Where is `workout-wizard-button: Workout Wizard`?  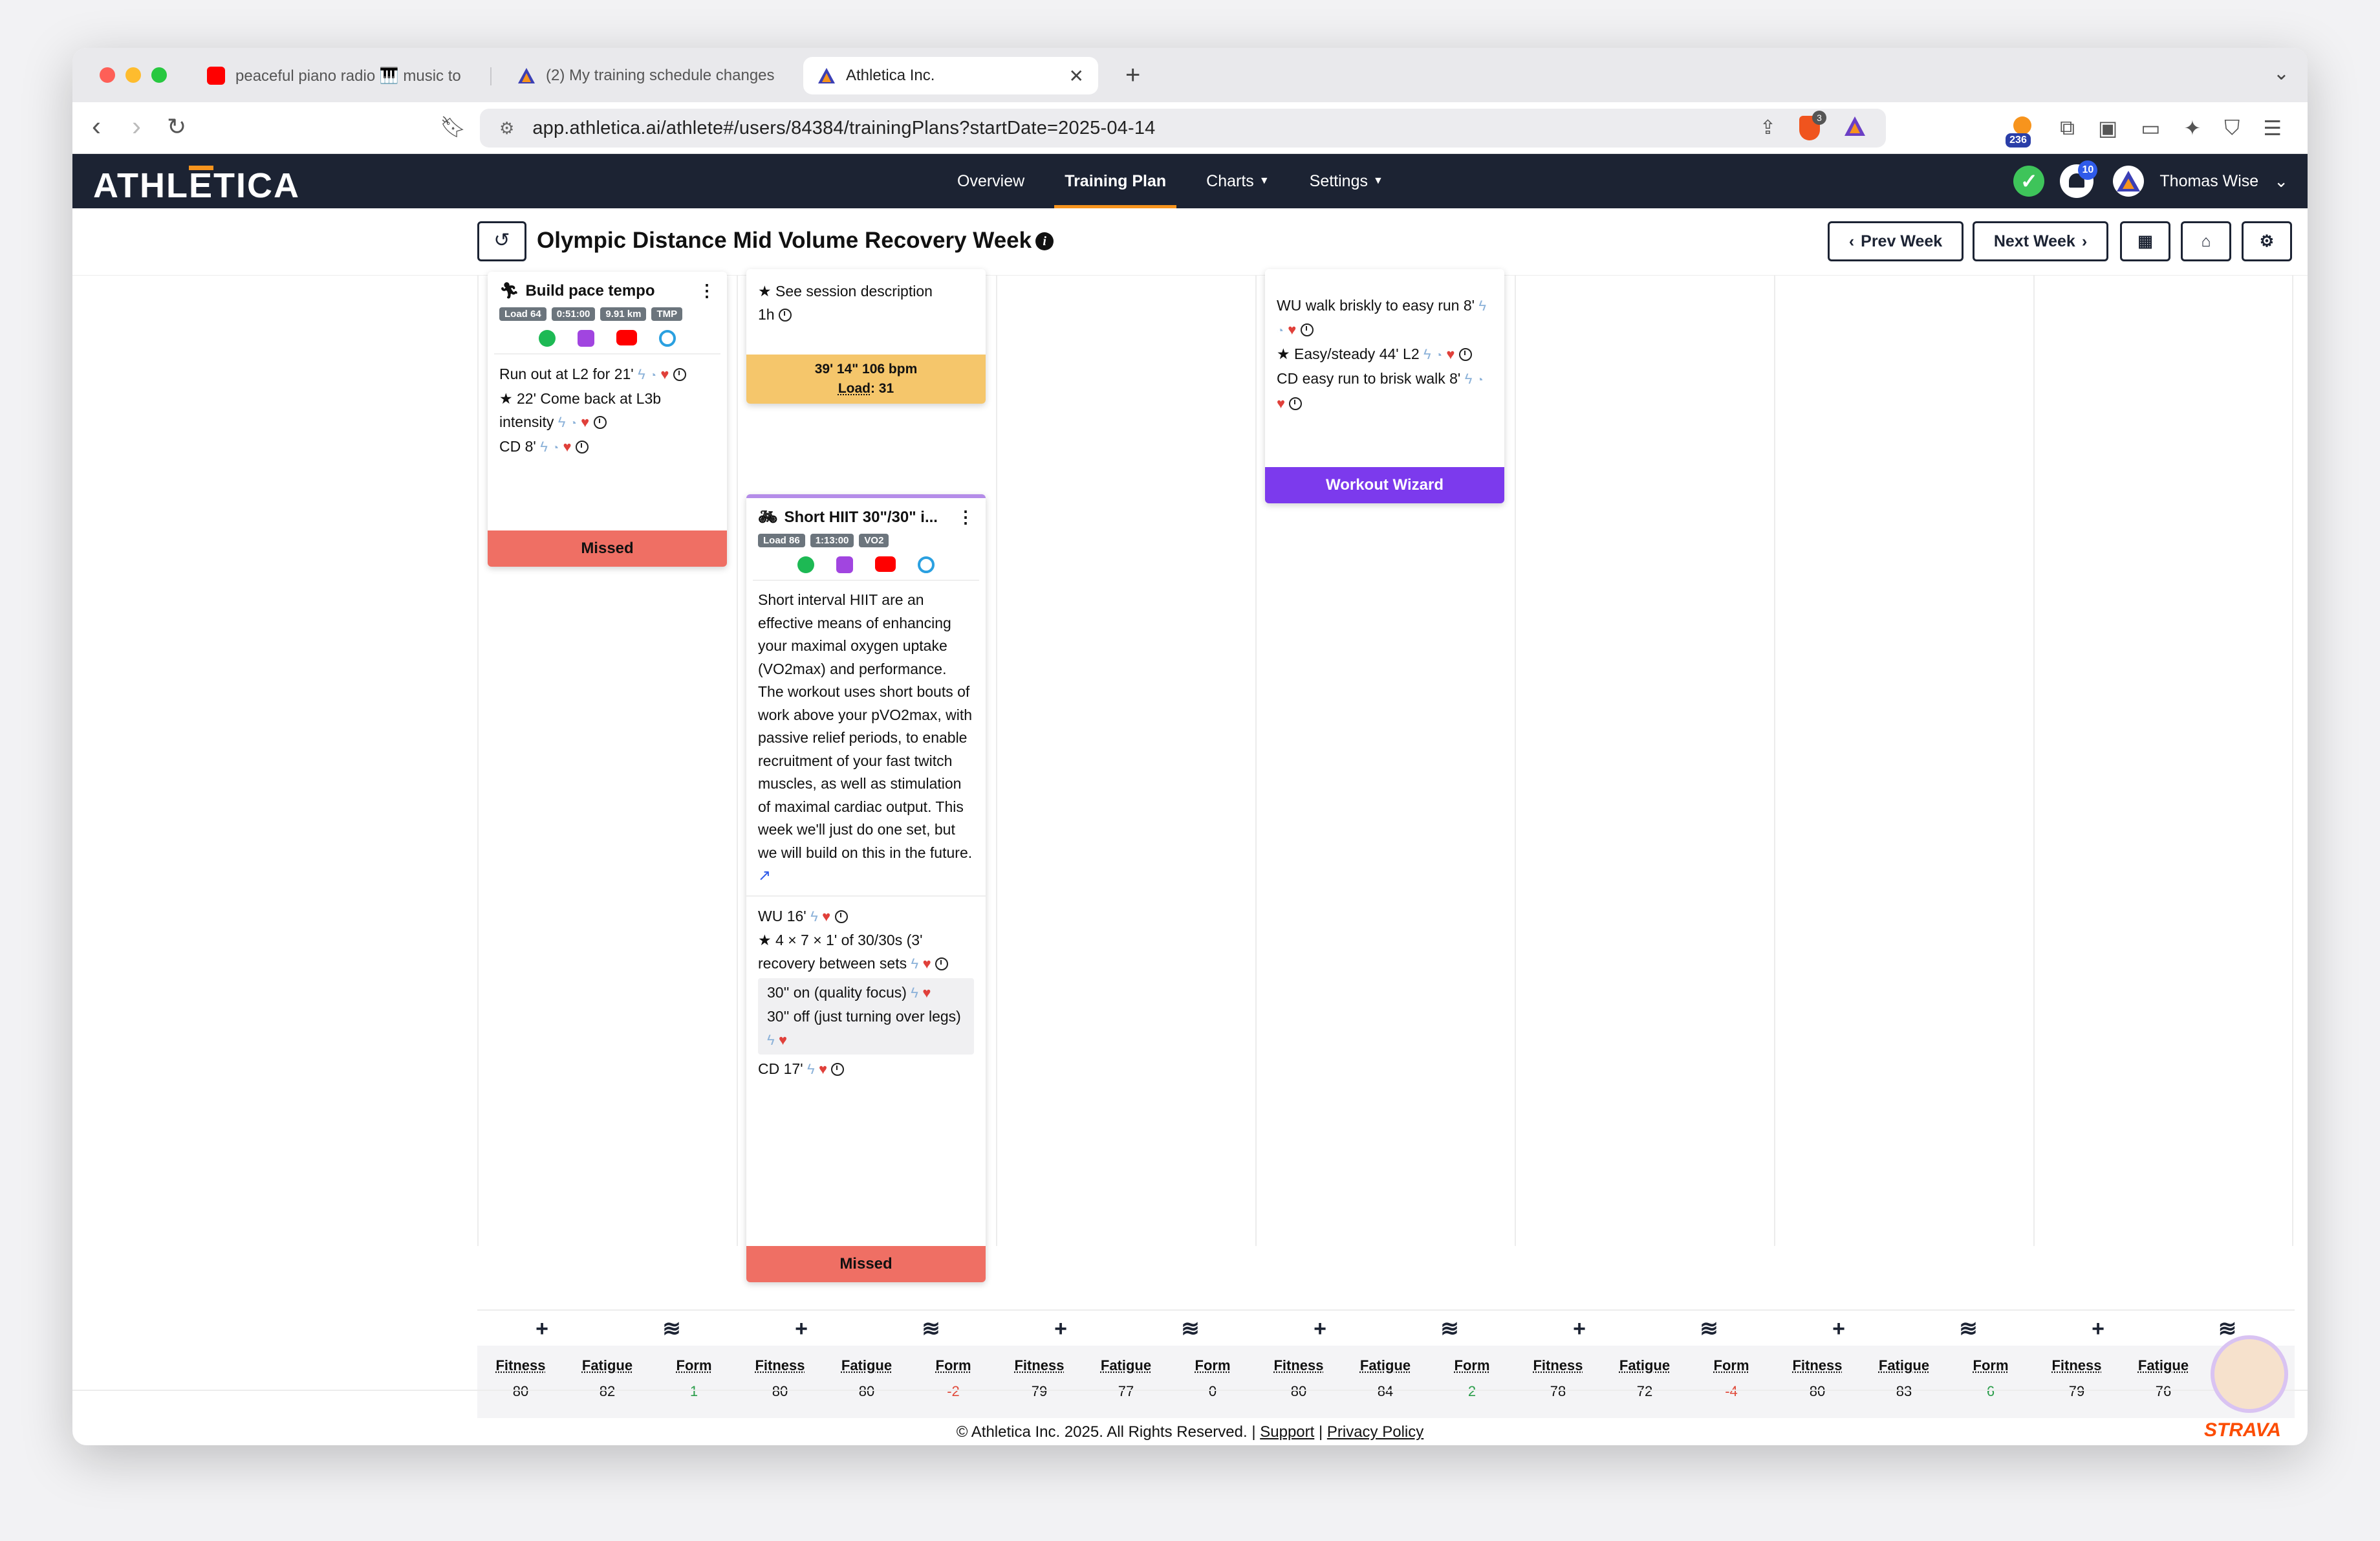
workout-wizard-button: Workout Wizard is located at coordinates (1384, 485).